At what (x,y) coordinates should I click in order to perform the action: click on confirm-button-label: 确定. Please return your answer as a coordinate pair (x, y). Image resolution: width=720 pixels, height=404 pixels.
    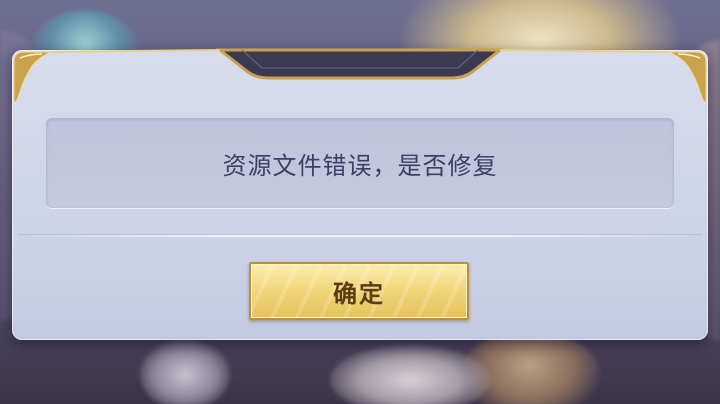
    Looking at the image, I should click on (359, 293).